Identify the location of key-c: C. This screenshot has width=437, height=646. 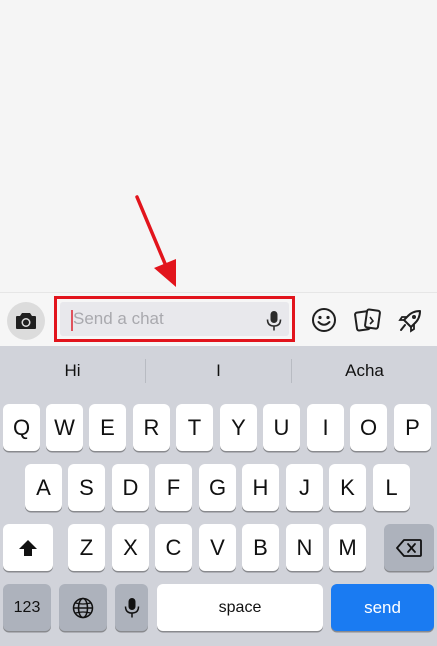
(173, 547).